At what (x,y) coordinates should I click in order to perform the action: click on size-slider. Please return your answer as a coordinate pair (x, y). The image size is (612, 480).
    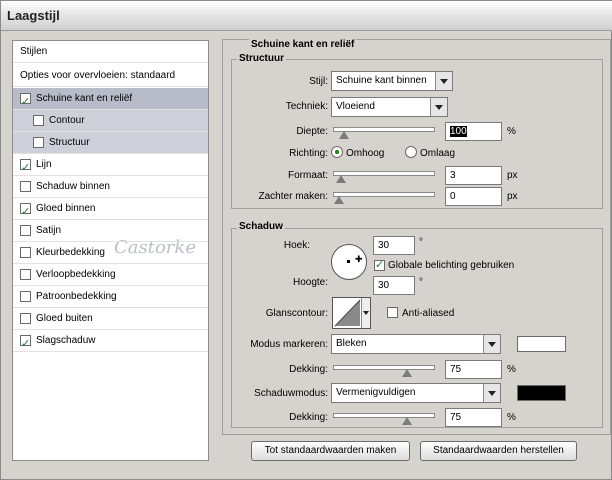
    Looking at the image, I should click on (384, 177).